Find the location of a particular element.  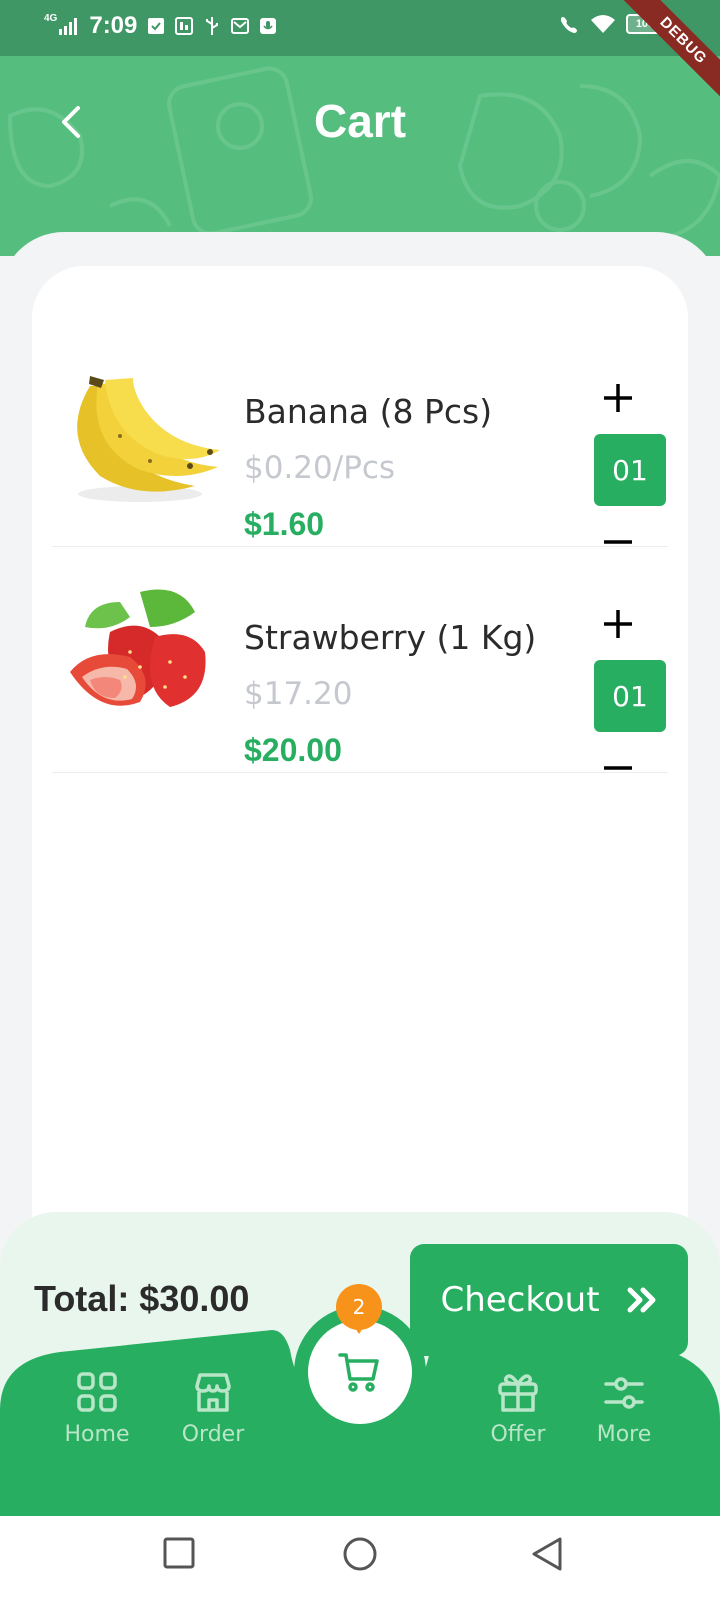

nav-label: Home is located at coordinates (97, 1434).